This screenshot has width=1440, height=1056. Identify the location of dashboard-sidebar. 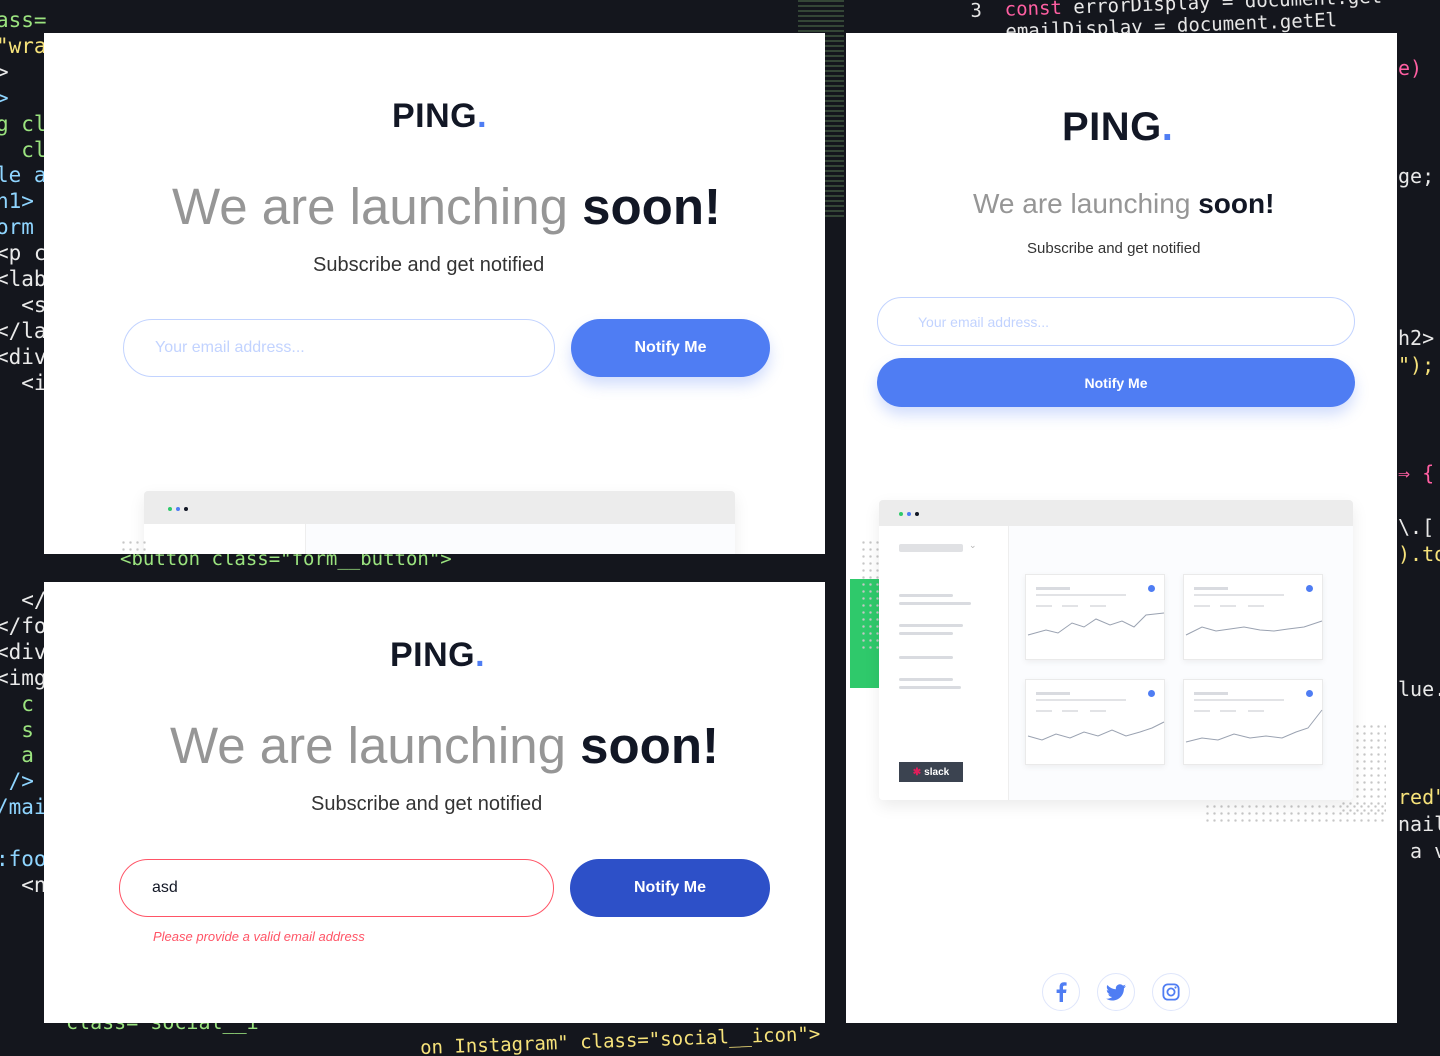
(225, 539).